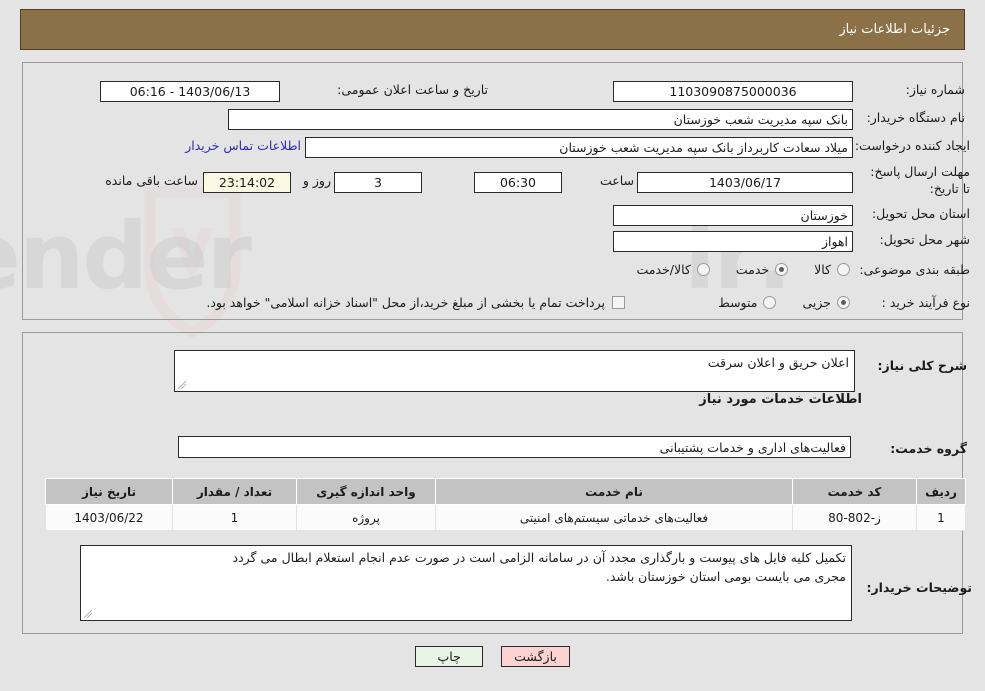 Image resolution: width=985 pixels, height=691 pixels. Describe the element at coordinates (928, 448) in the screenshot. I see `service-group-label: گروه خدمت:` at that location.